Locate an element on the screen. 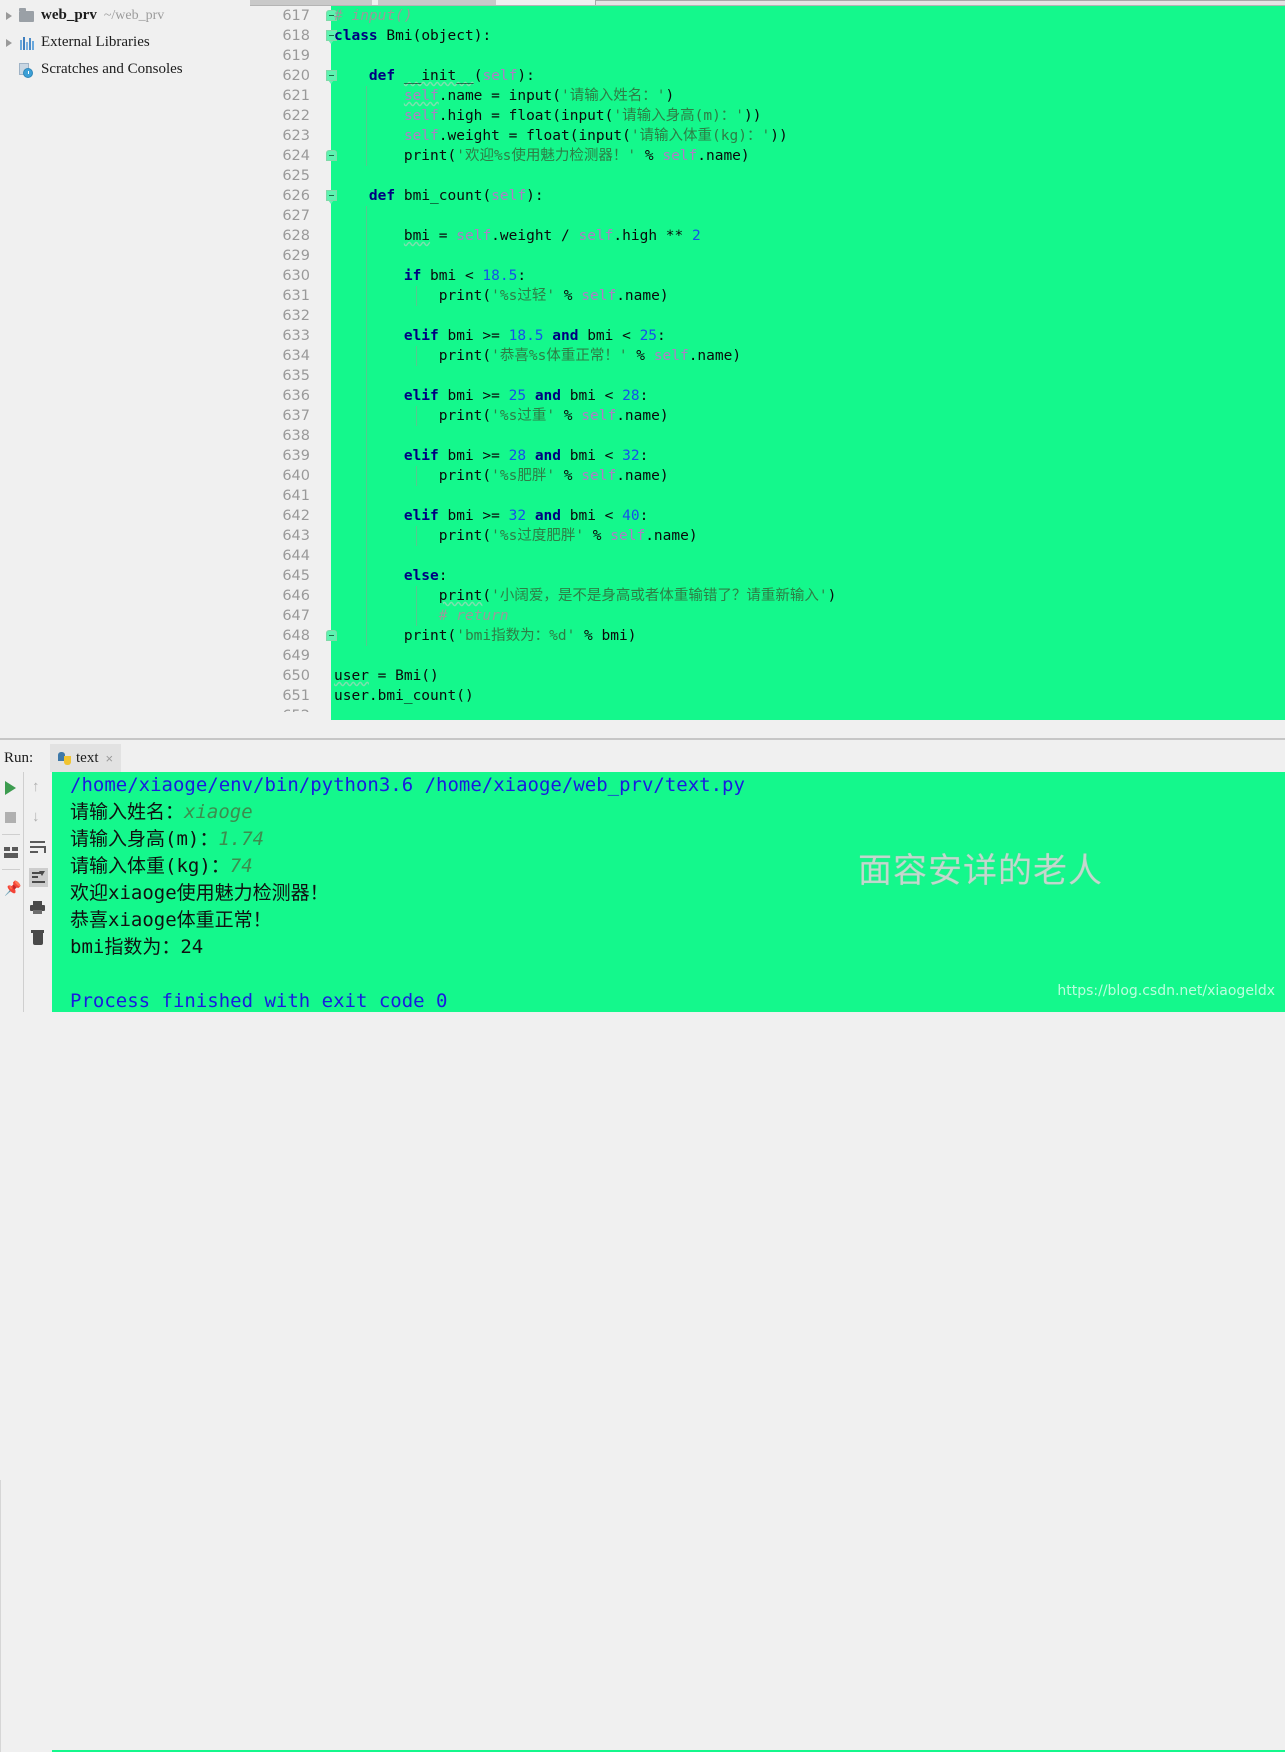 The width and height of the screenshot is (1285, 1752). code-line: 649 is located at coordinates (767, 656).